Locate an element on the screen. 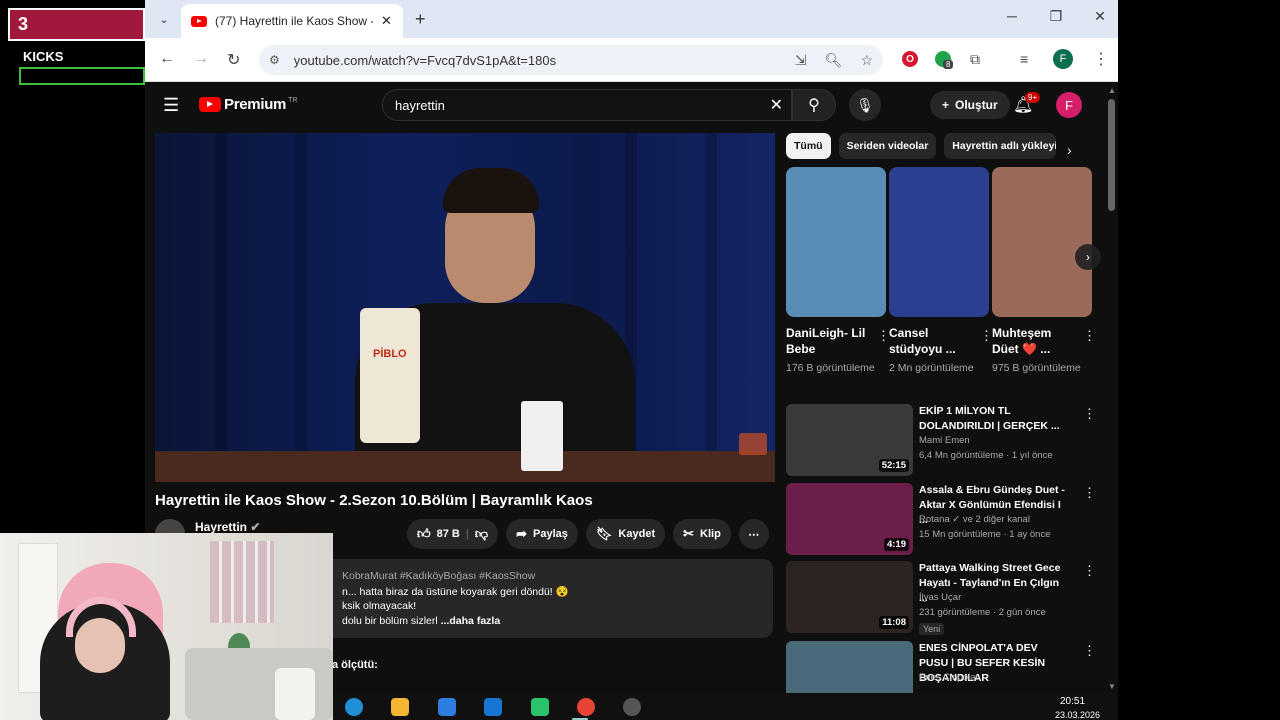 The image size is (1280, 720). description-line: ksik olmayacak! is located at coordinates (379, 606).